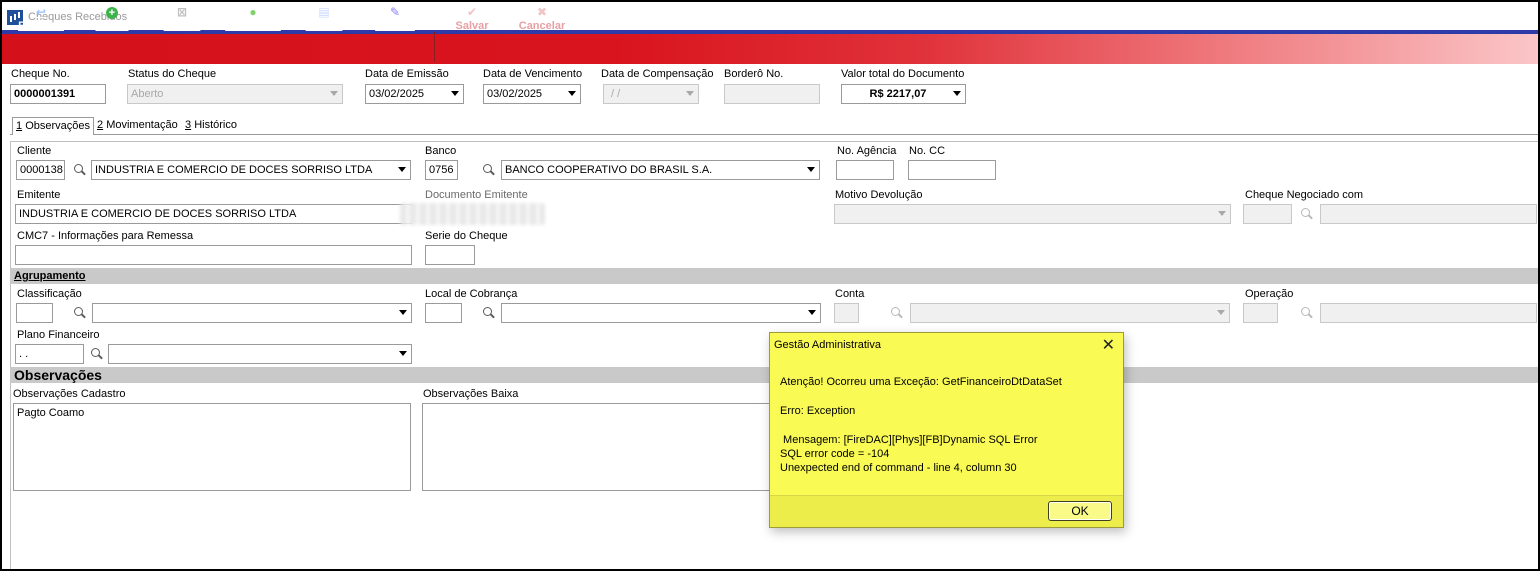 The image size is (1540, 571). Describe the element at coordinates (434, 47) in the screenshot. I see `toolbar-separator` at that location.